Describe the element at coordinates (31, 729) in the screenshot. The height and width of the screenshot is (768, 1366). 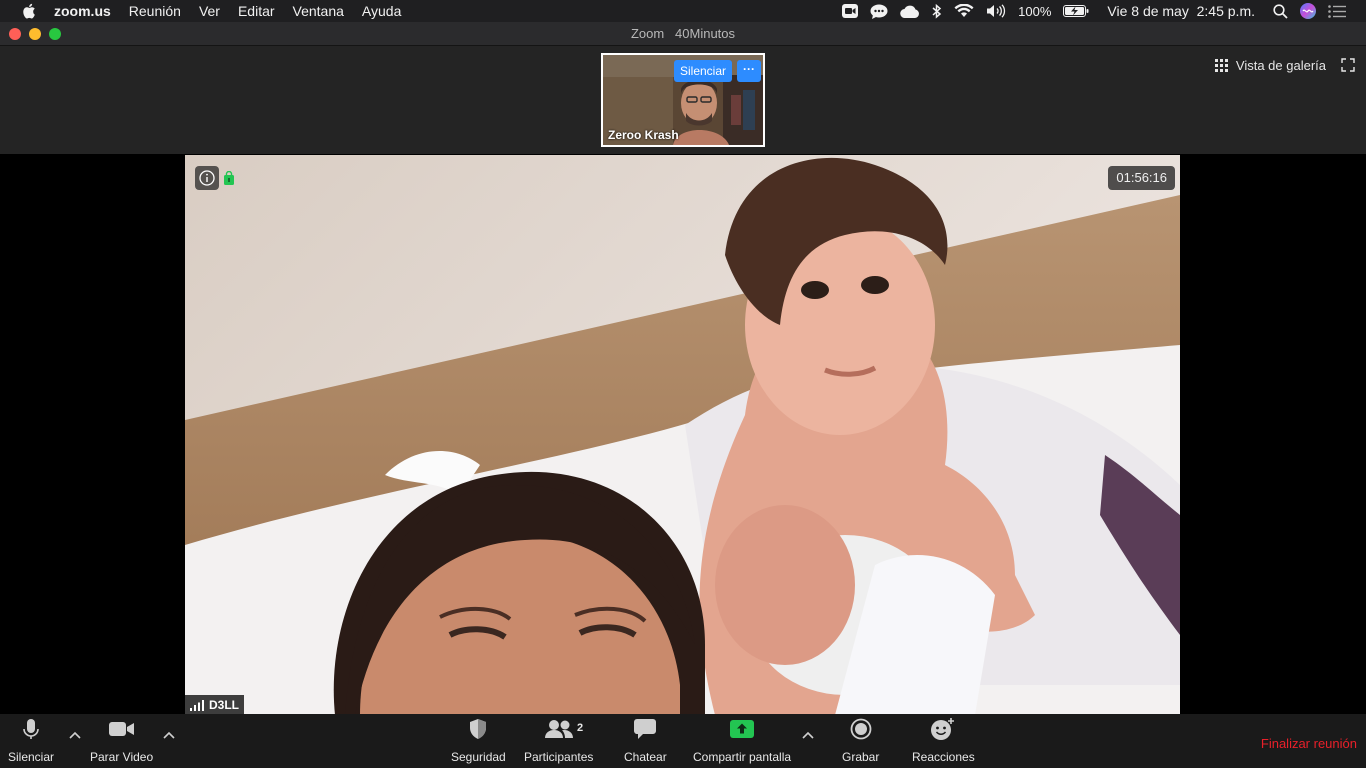
I see `microphone-icon` at that location.